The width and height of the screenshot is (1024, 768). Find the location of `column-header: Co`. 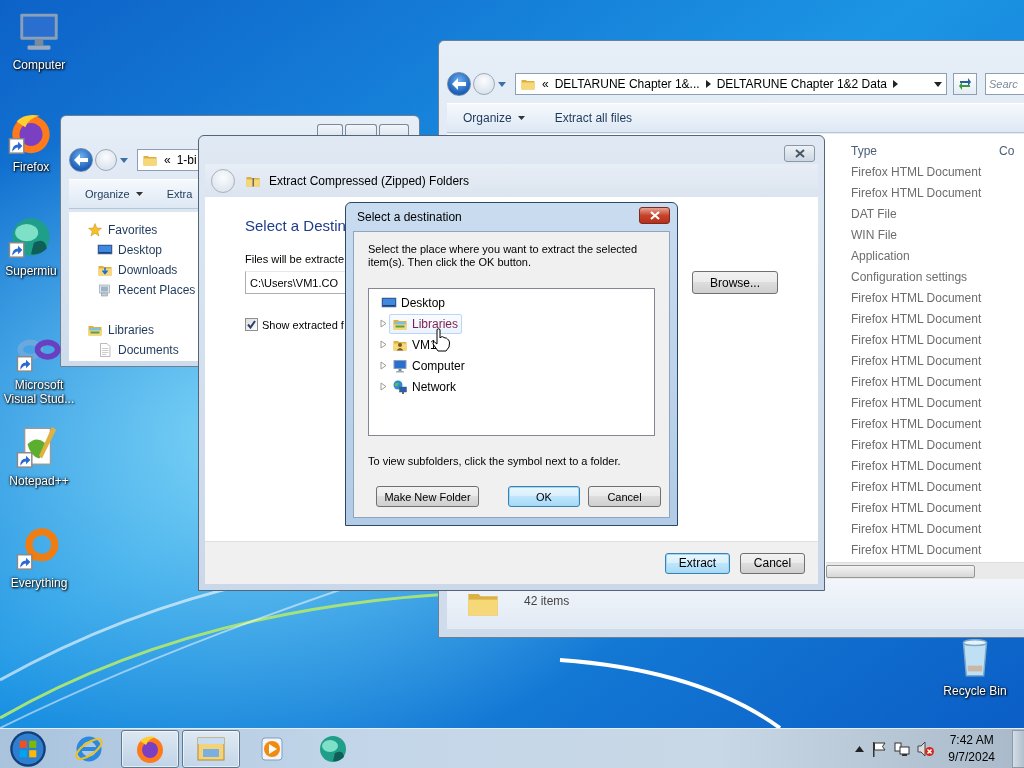

column-header: Co is located at coordinates (1011, 150).